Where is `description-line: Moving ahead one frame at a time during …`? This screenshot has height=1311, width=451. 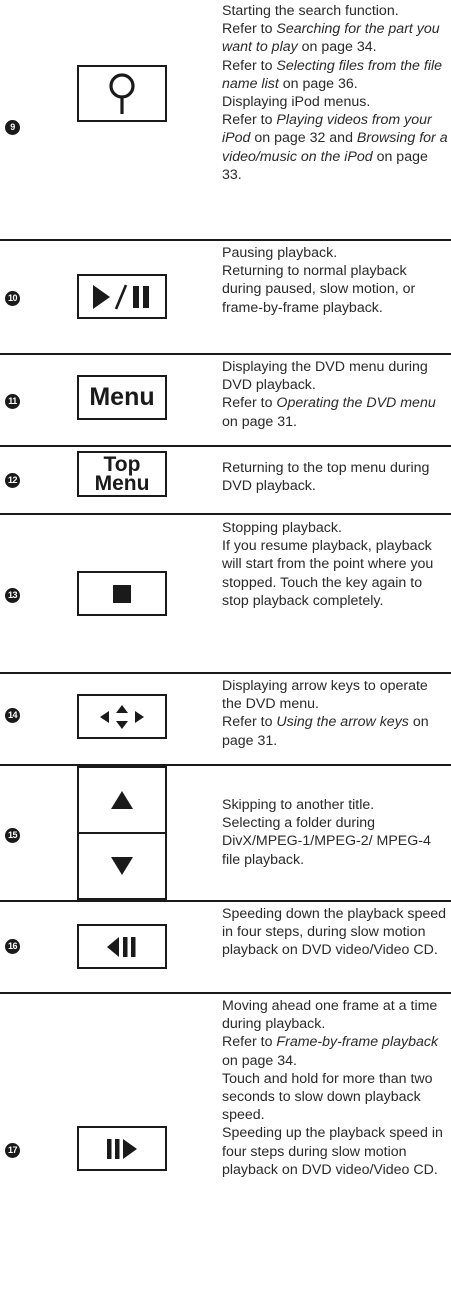
description-line: Moving ahead one frame at a time during … is located at coordinates (335, 1015).